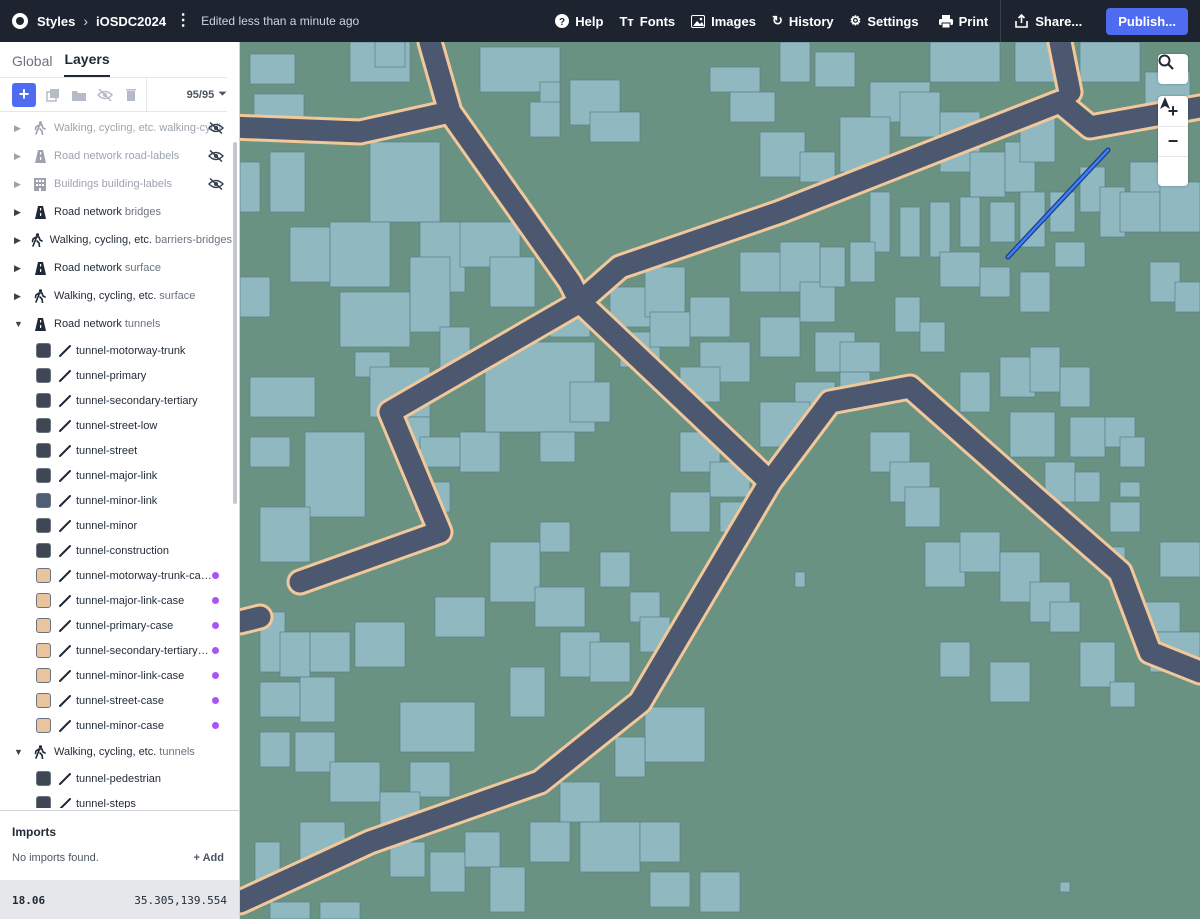 This screenshot has width=1200, height=919. Describe the element at coordinates (131, 95) in the screenshot. I see `trash-icon` at that location.